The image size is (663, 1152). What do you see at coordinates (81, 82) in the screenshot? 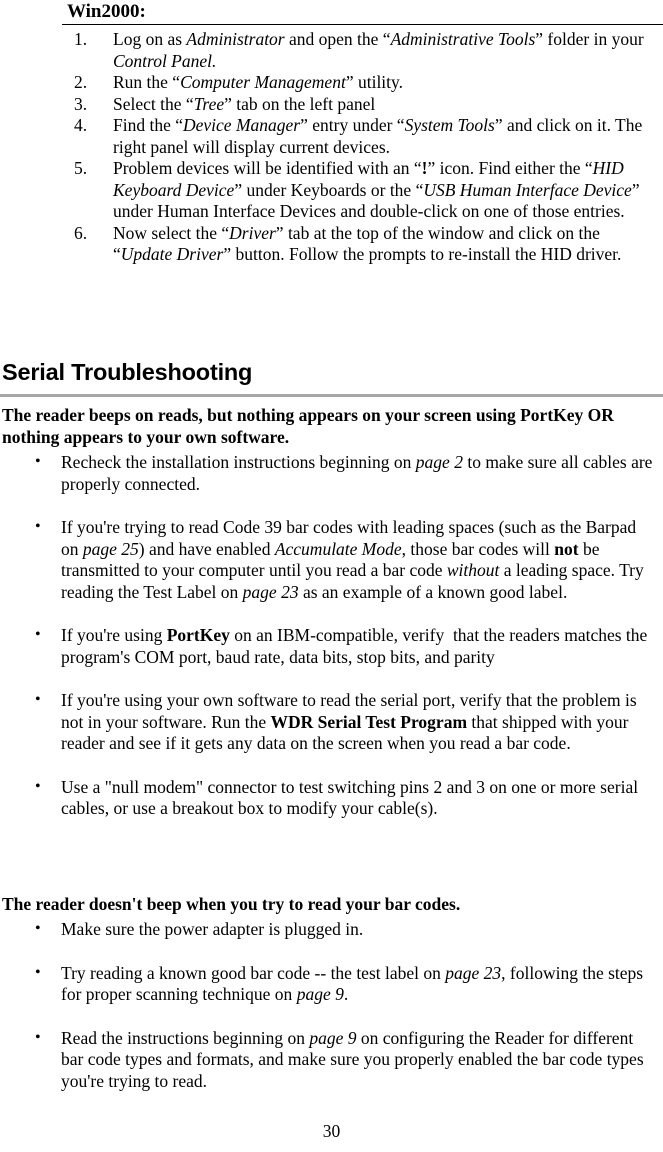
I see `step-number: 2.` at bounding box center [81, 82].